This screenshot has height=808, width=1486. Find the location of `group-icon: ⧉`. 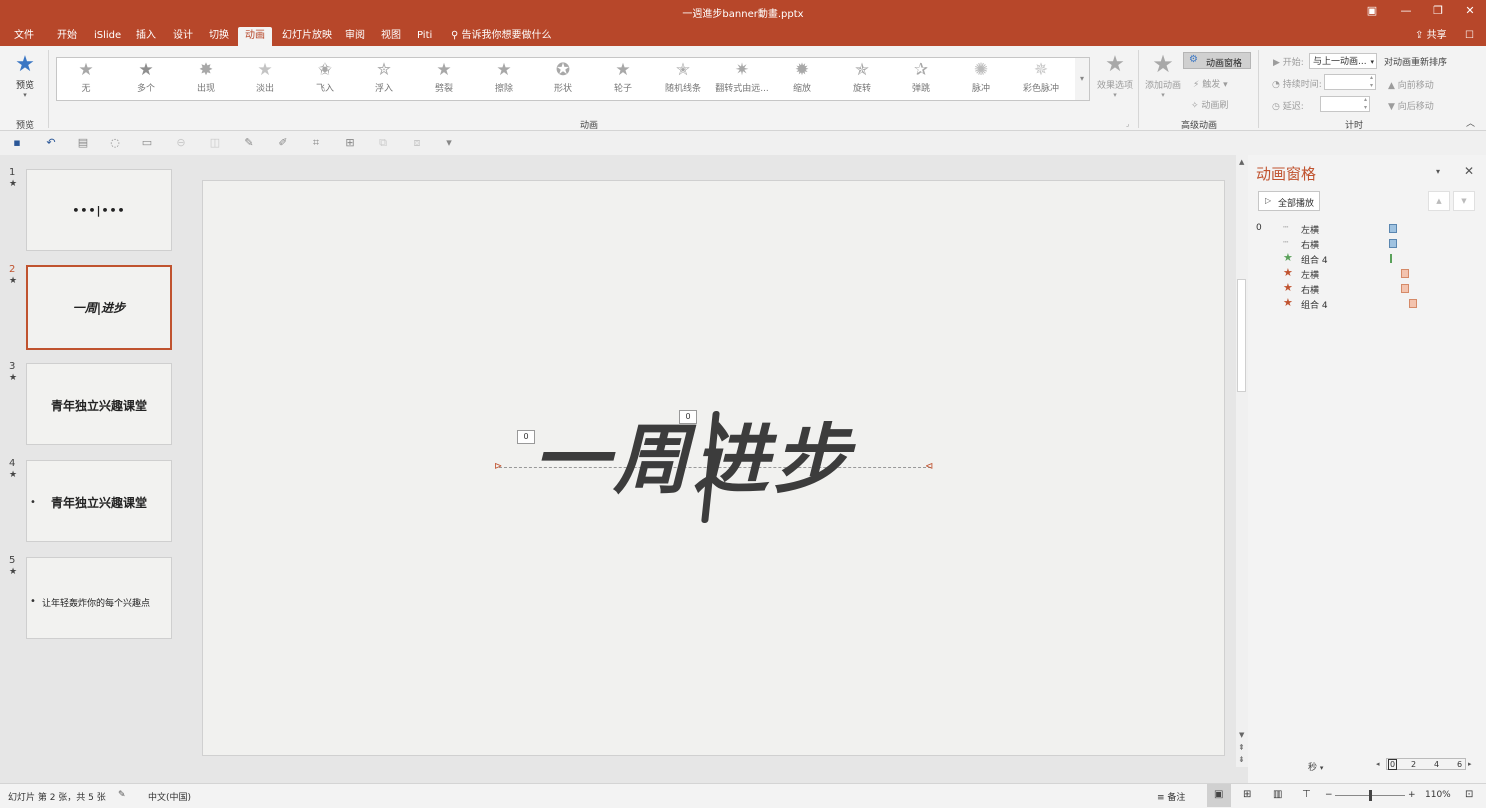

group-icon: ⧉ is located at coordinates (383, 143).